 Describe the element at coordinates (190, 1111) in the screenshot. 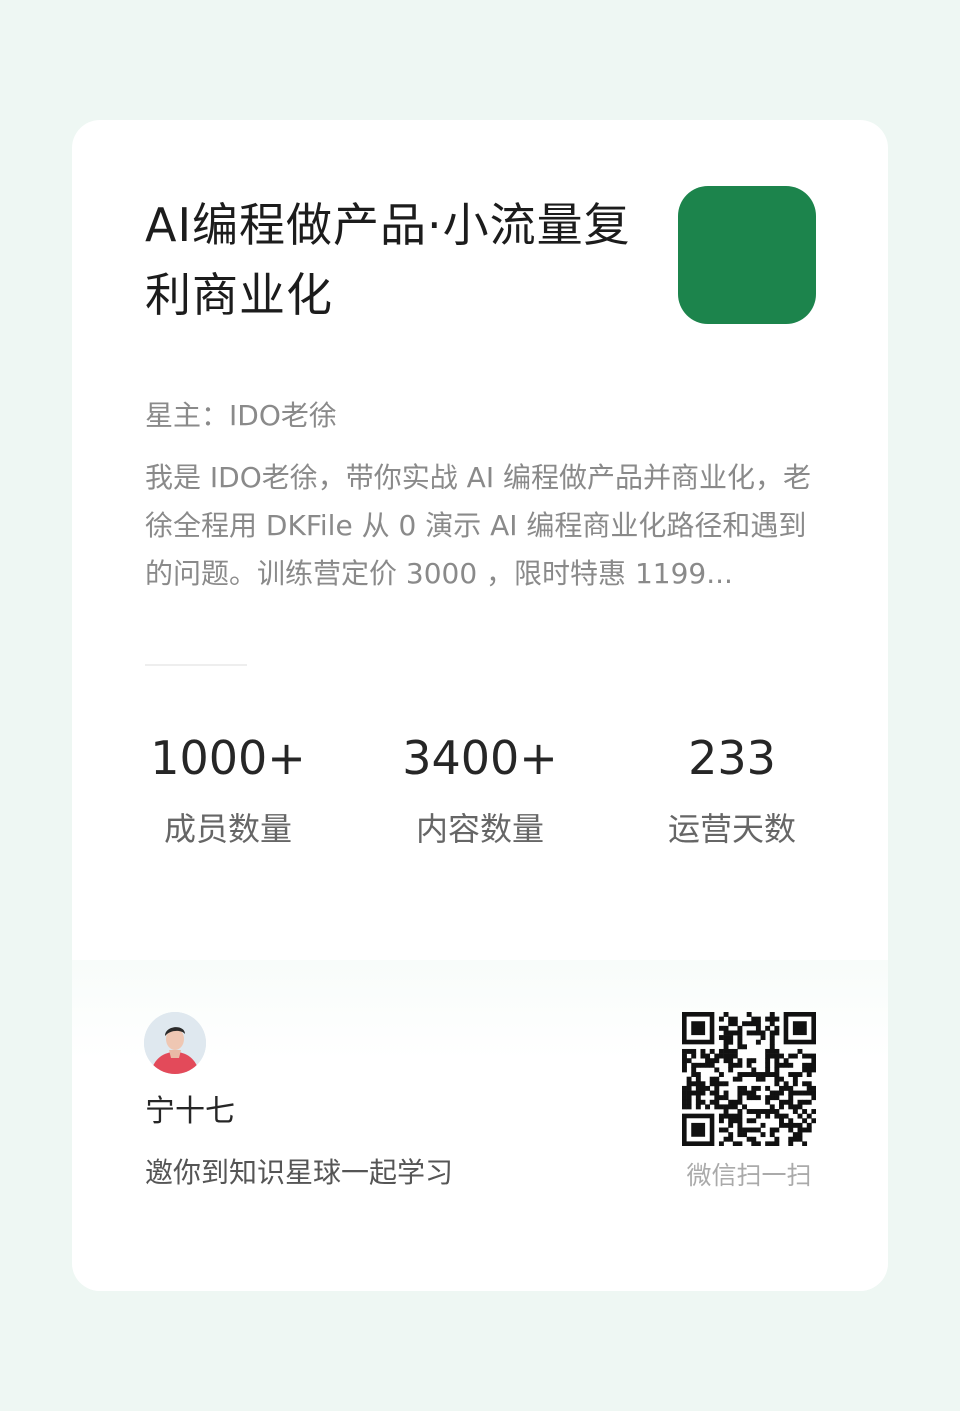

I see `inviter-name: 宁十七` at that location.